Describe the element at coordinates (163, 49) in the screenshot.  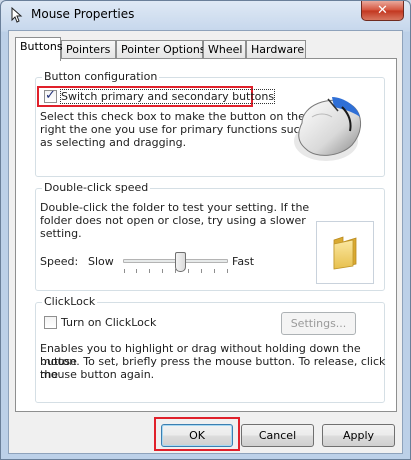
I see `tab-label: Pointer Options` at that location.